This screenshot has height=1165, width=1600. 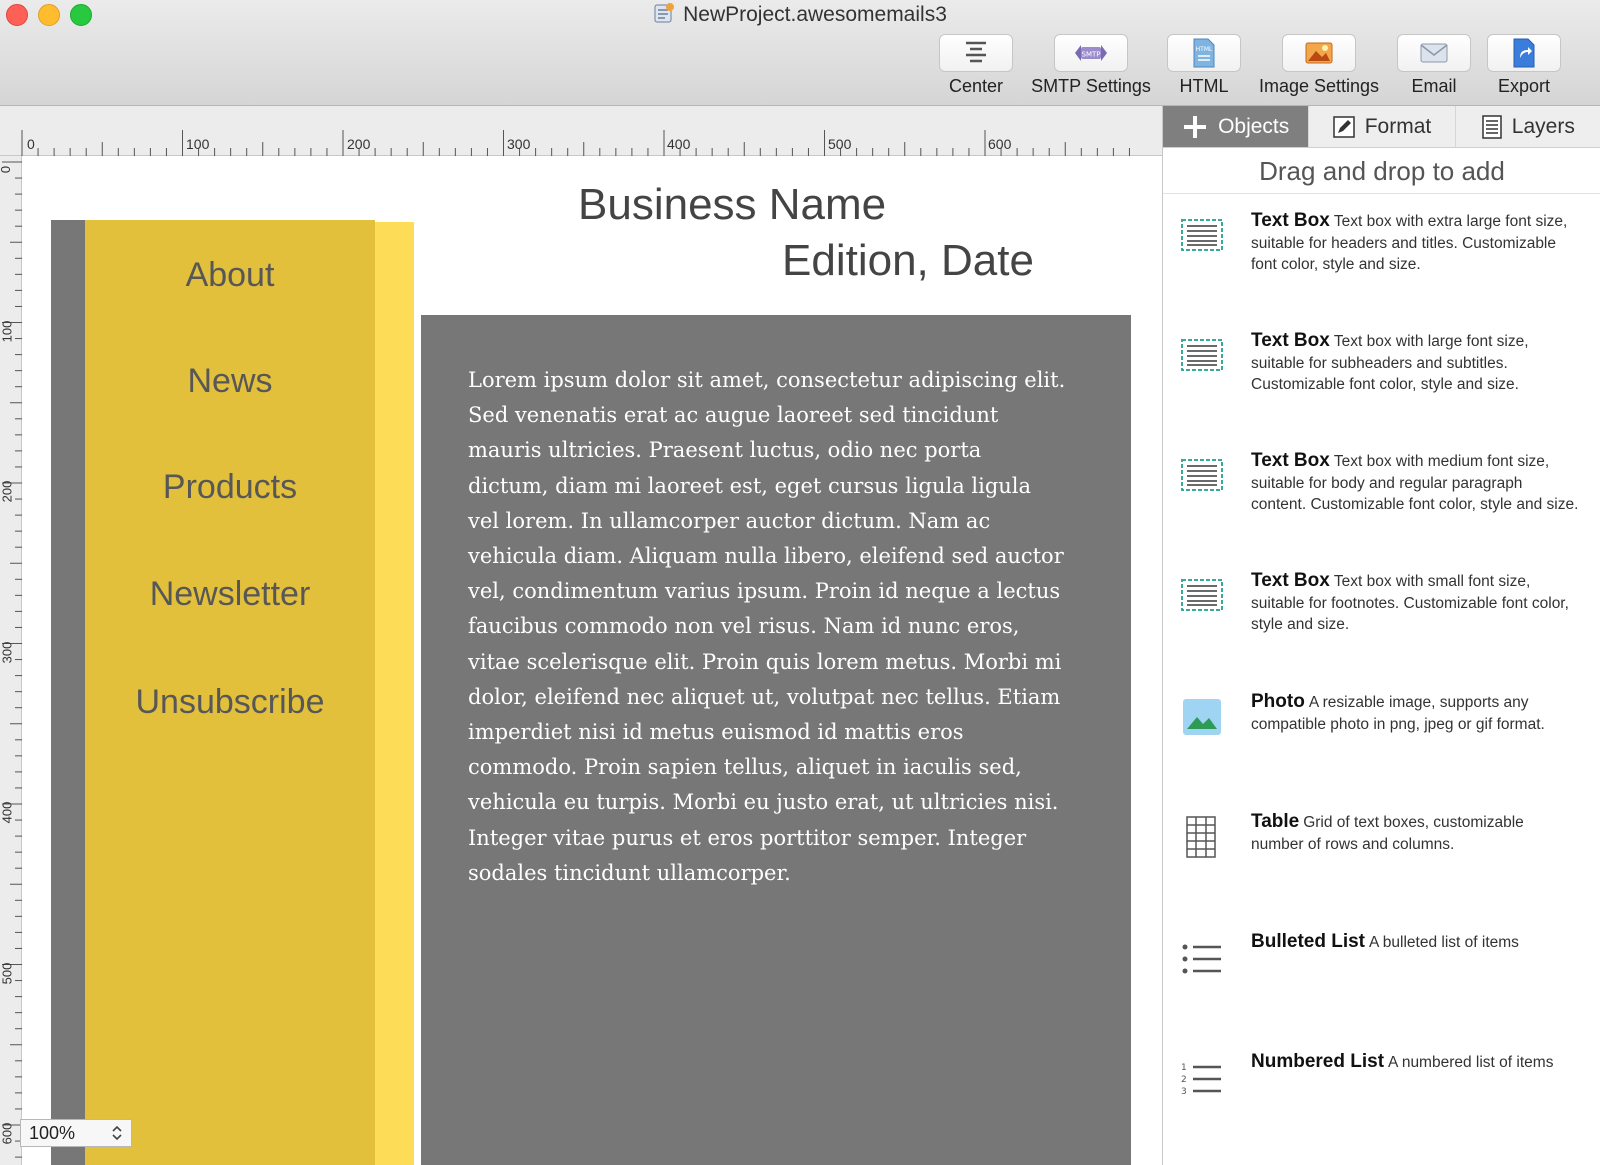 I want to click on export-button, so click(x=1524, y=53).